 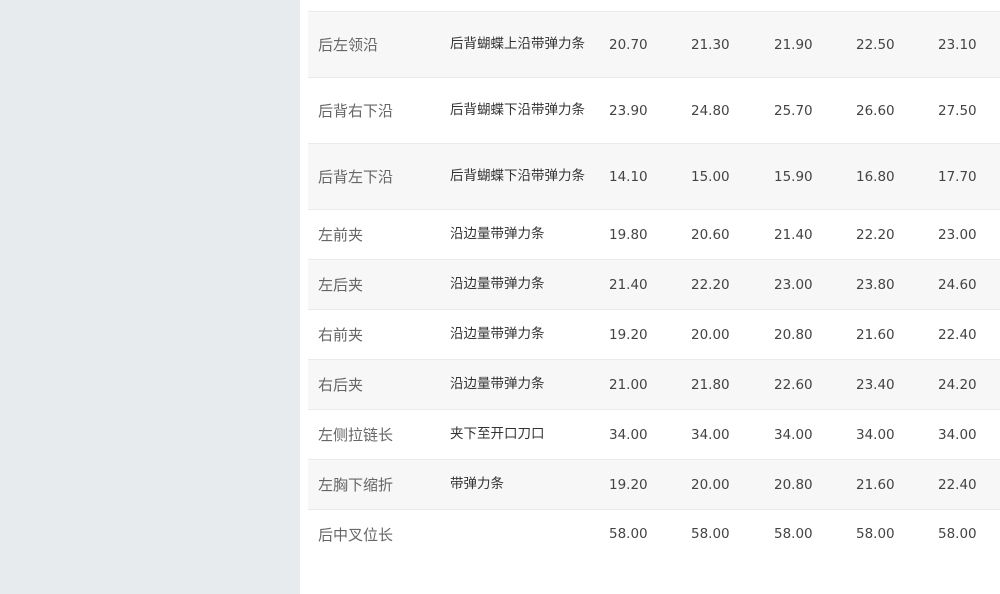 What do you see at coordinates (373, 234) in the screenshot?
I see `cell-part-name: 左前夹` at bounding box center [373, 234].